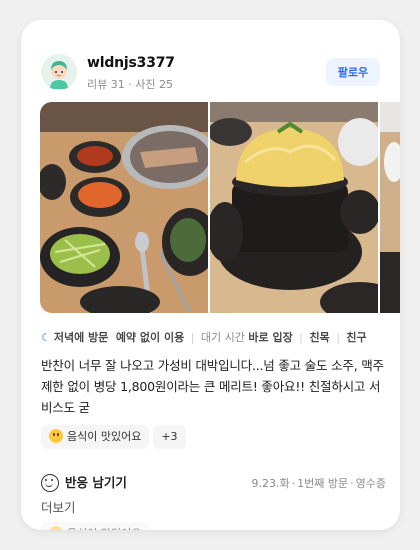 The image size is (420, 550). I want to click on avatar-character-icon, so click(59, 72).